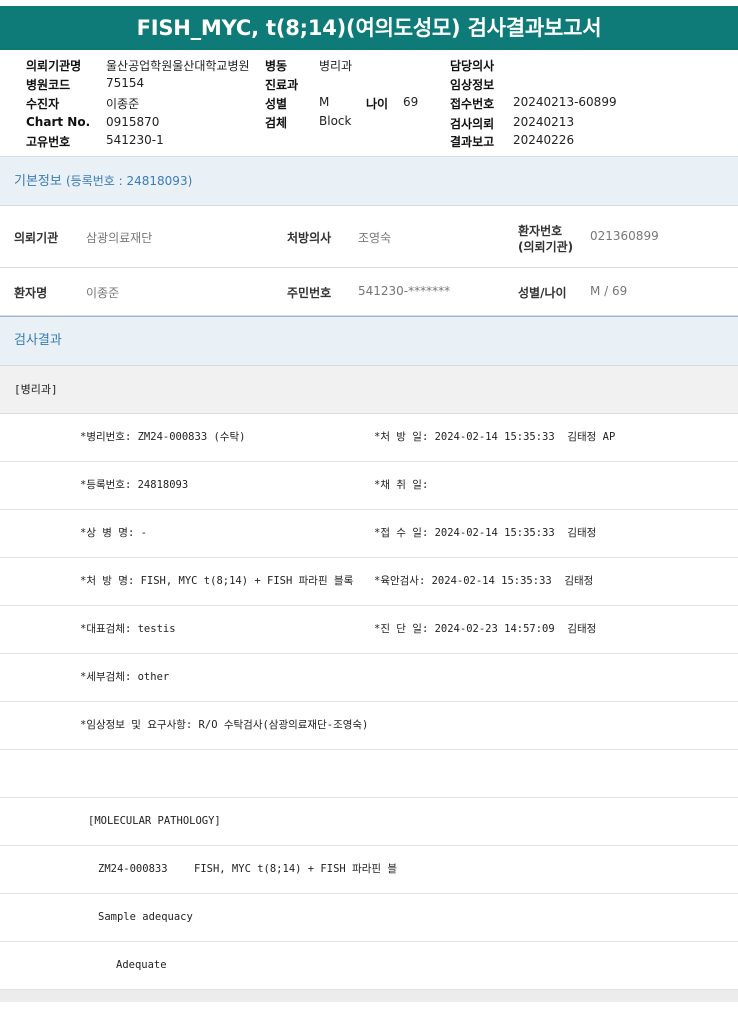  What do you see at coordinates (484, 581) in the screenshot?
I see `result-right: *육안검사: 2024-02-14 15:35:33 김태정` at bounding box center [484, 581].